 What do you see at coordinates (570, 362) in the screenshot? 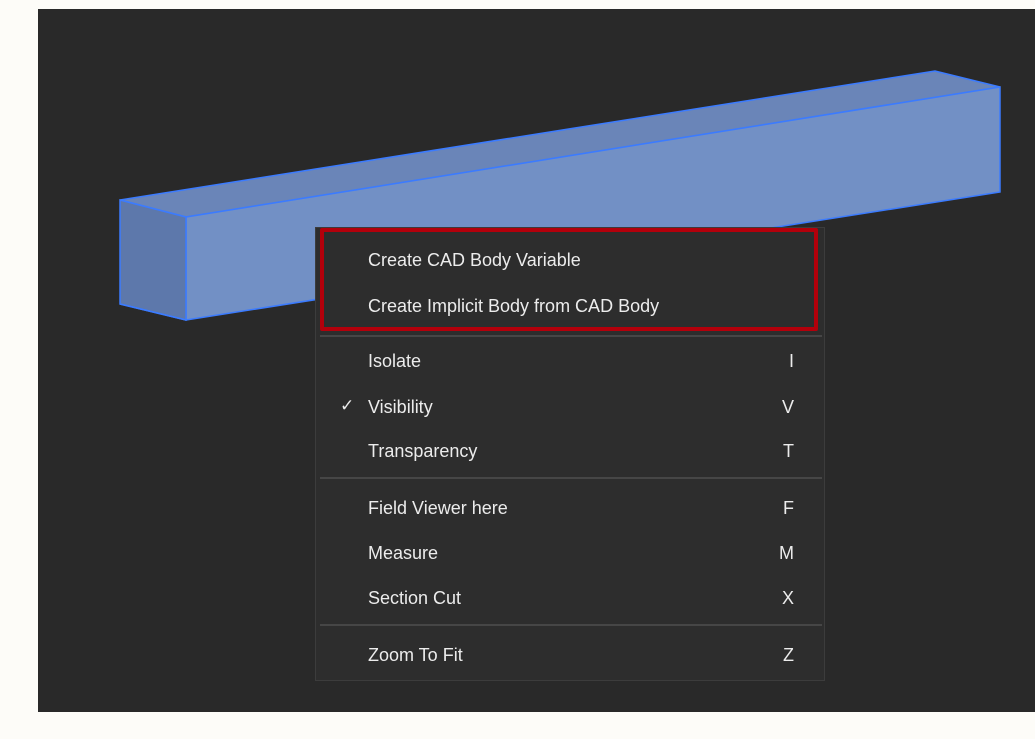
I see `menu-item-isolate: Isolate I` at bounding box center [570, 362].